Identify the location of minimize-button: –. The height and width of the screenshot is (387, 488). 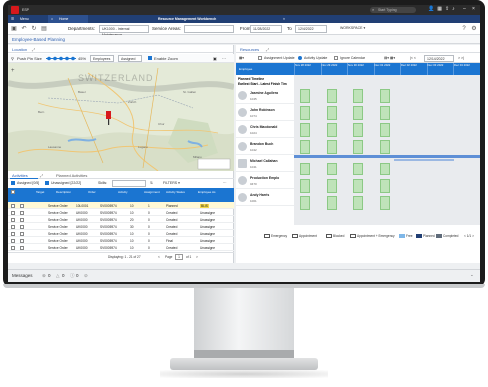
(464, 9).